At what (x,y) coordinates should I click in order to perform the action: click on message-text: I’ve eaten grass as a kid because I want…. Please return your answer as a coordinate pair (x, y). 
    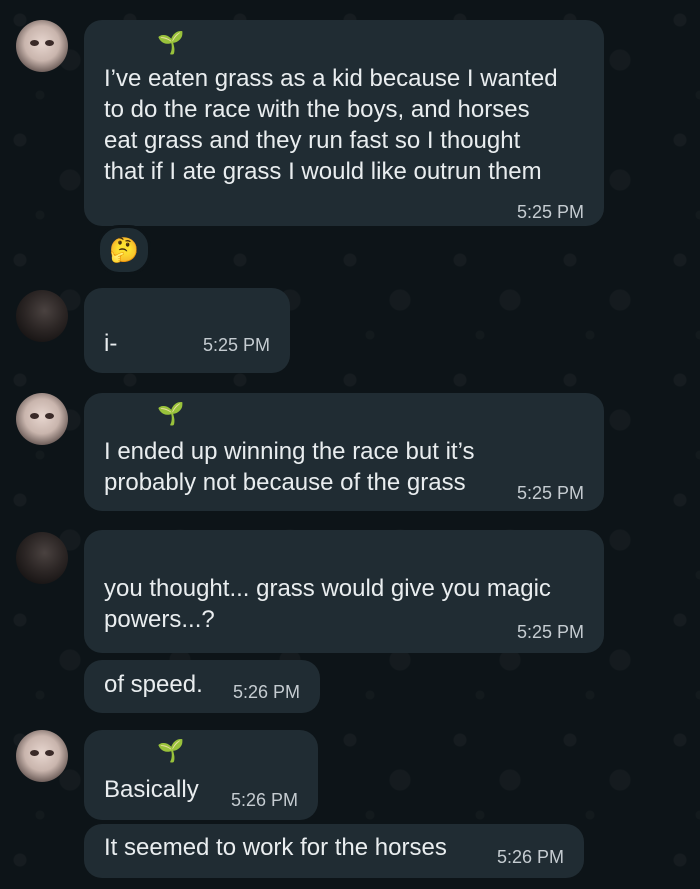
    Looking at the image, I should click on (331, 125).